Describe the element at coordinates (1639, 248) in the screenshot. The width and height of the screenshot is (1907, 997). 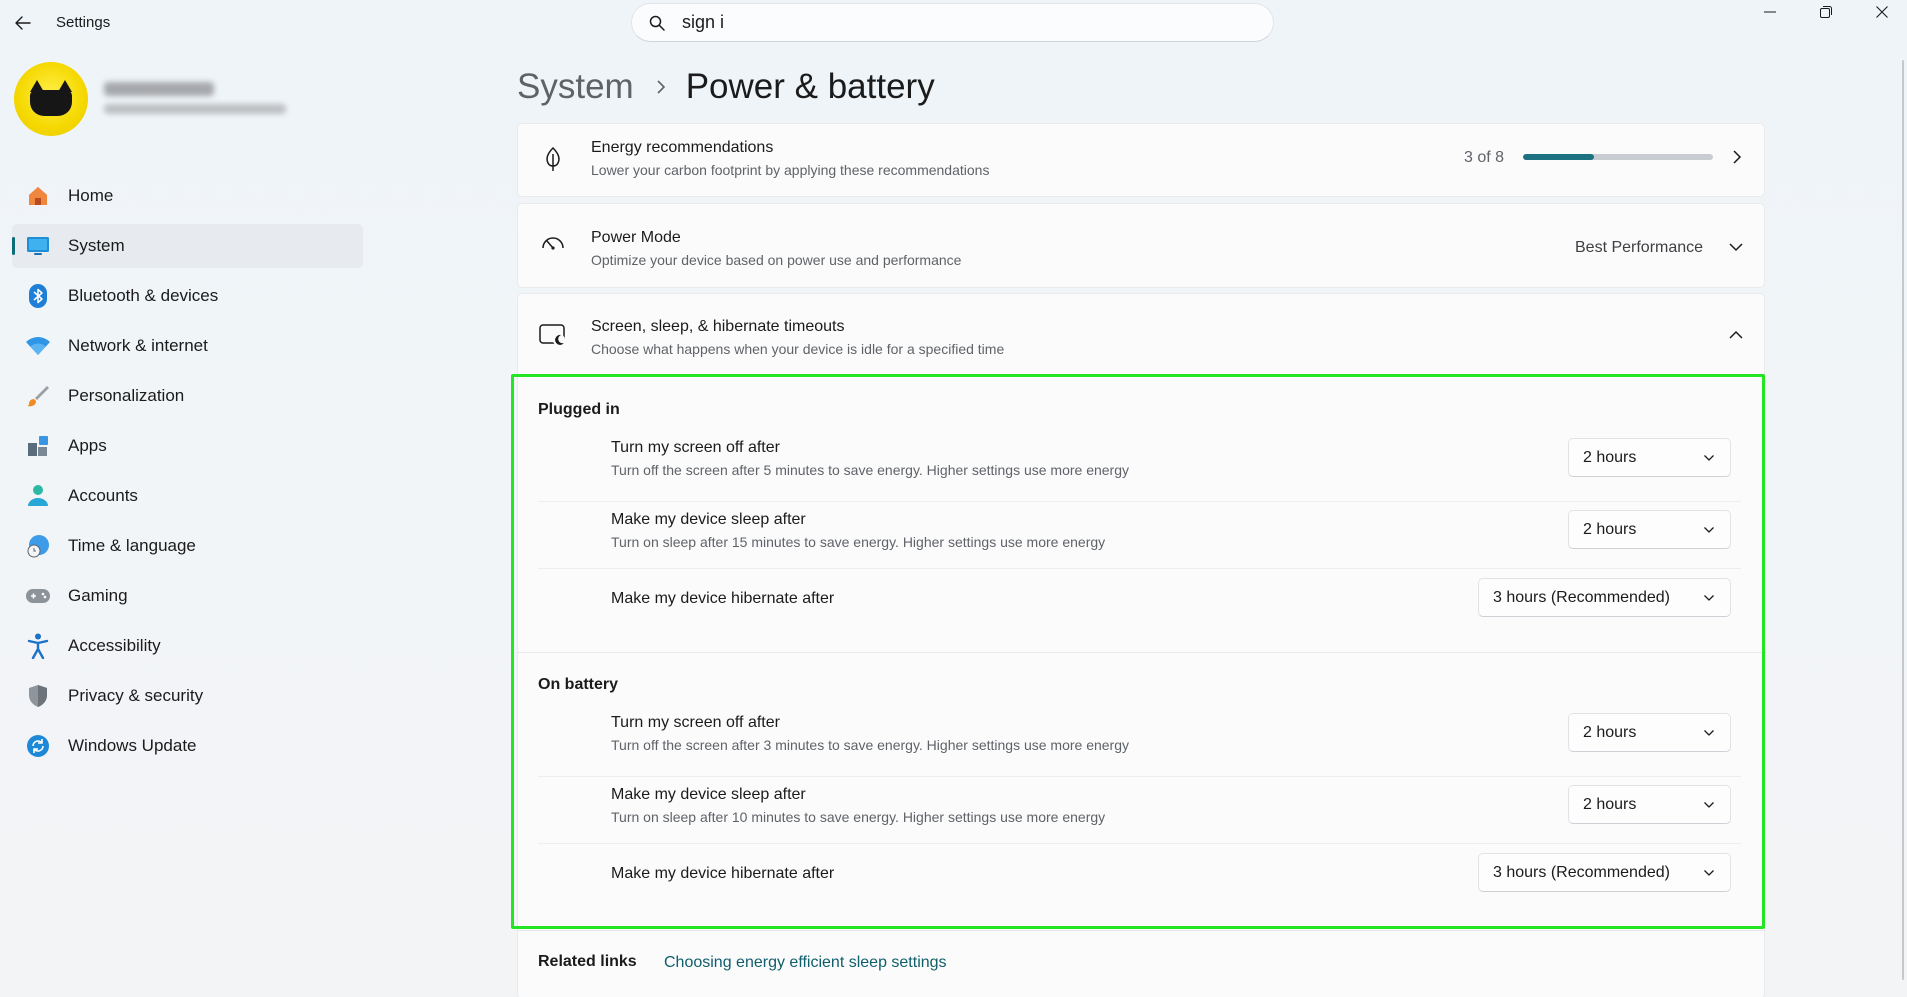
I see `power-mode-value: Best Performance` at that location.